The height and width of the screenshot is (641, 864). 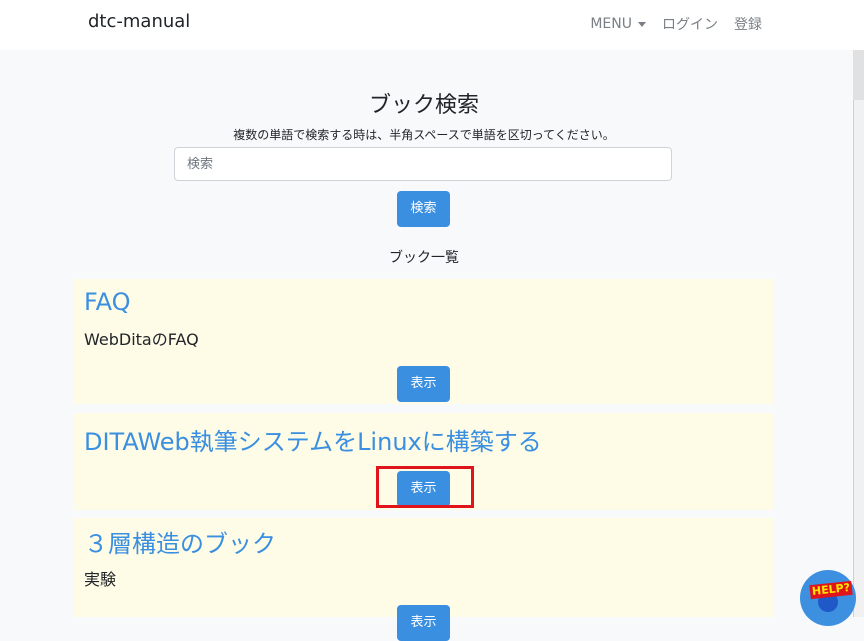 I want to click on highlight-box, so click(x=425, y=487).